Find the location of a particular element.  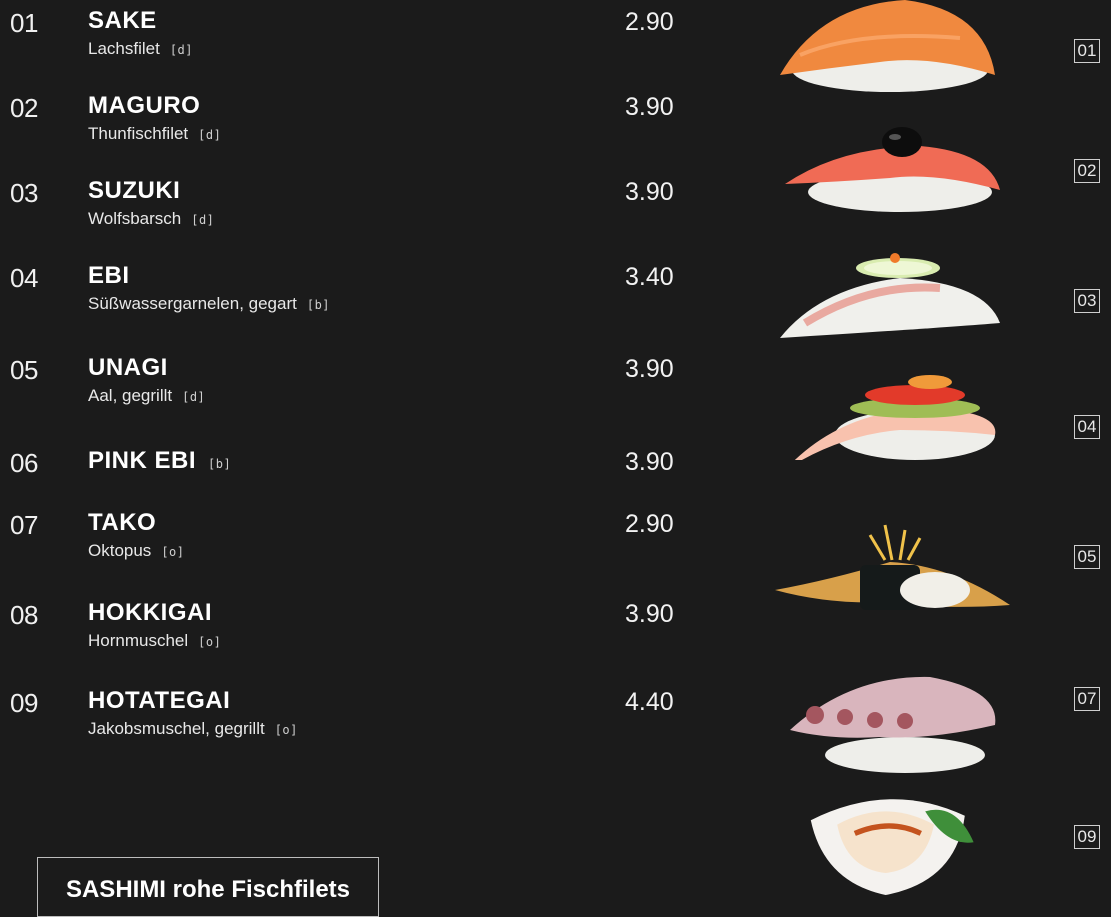

item-description: Süßwassergarnelen, gegart [b] is located at coordinates (209, 303).